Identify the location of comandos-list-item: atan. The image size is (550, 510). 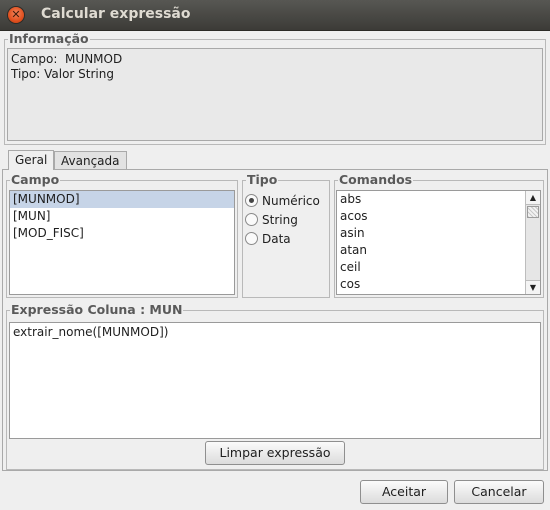
(438, 250).